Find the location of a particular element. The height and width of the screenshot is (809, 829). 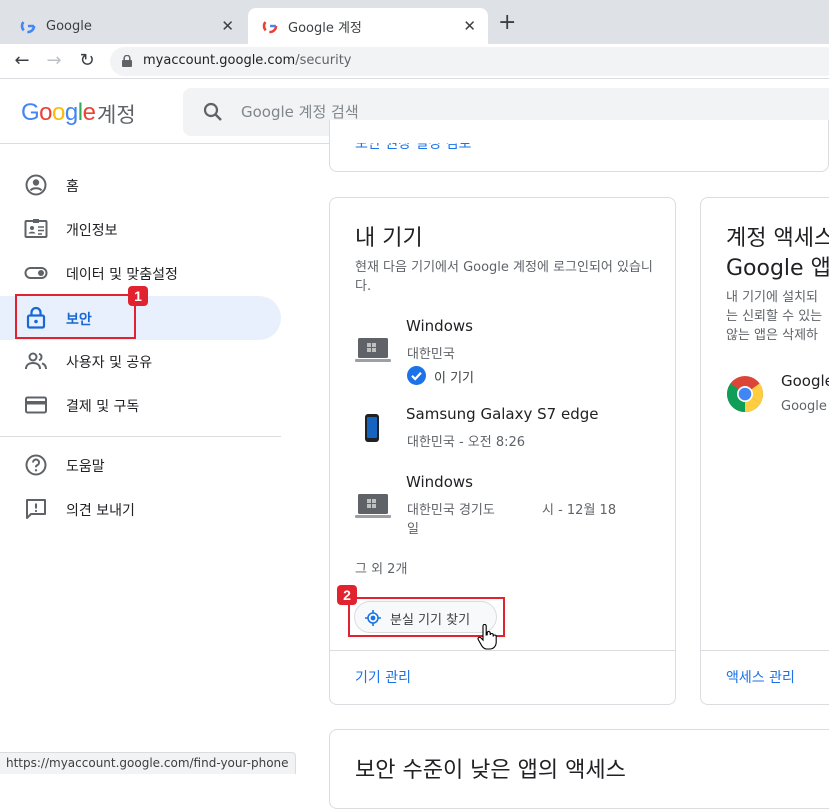

sidebar-item-label: 사용자 및 공유 is located at coordinates (109, 363).